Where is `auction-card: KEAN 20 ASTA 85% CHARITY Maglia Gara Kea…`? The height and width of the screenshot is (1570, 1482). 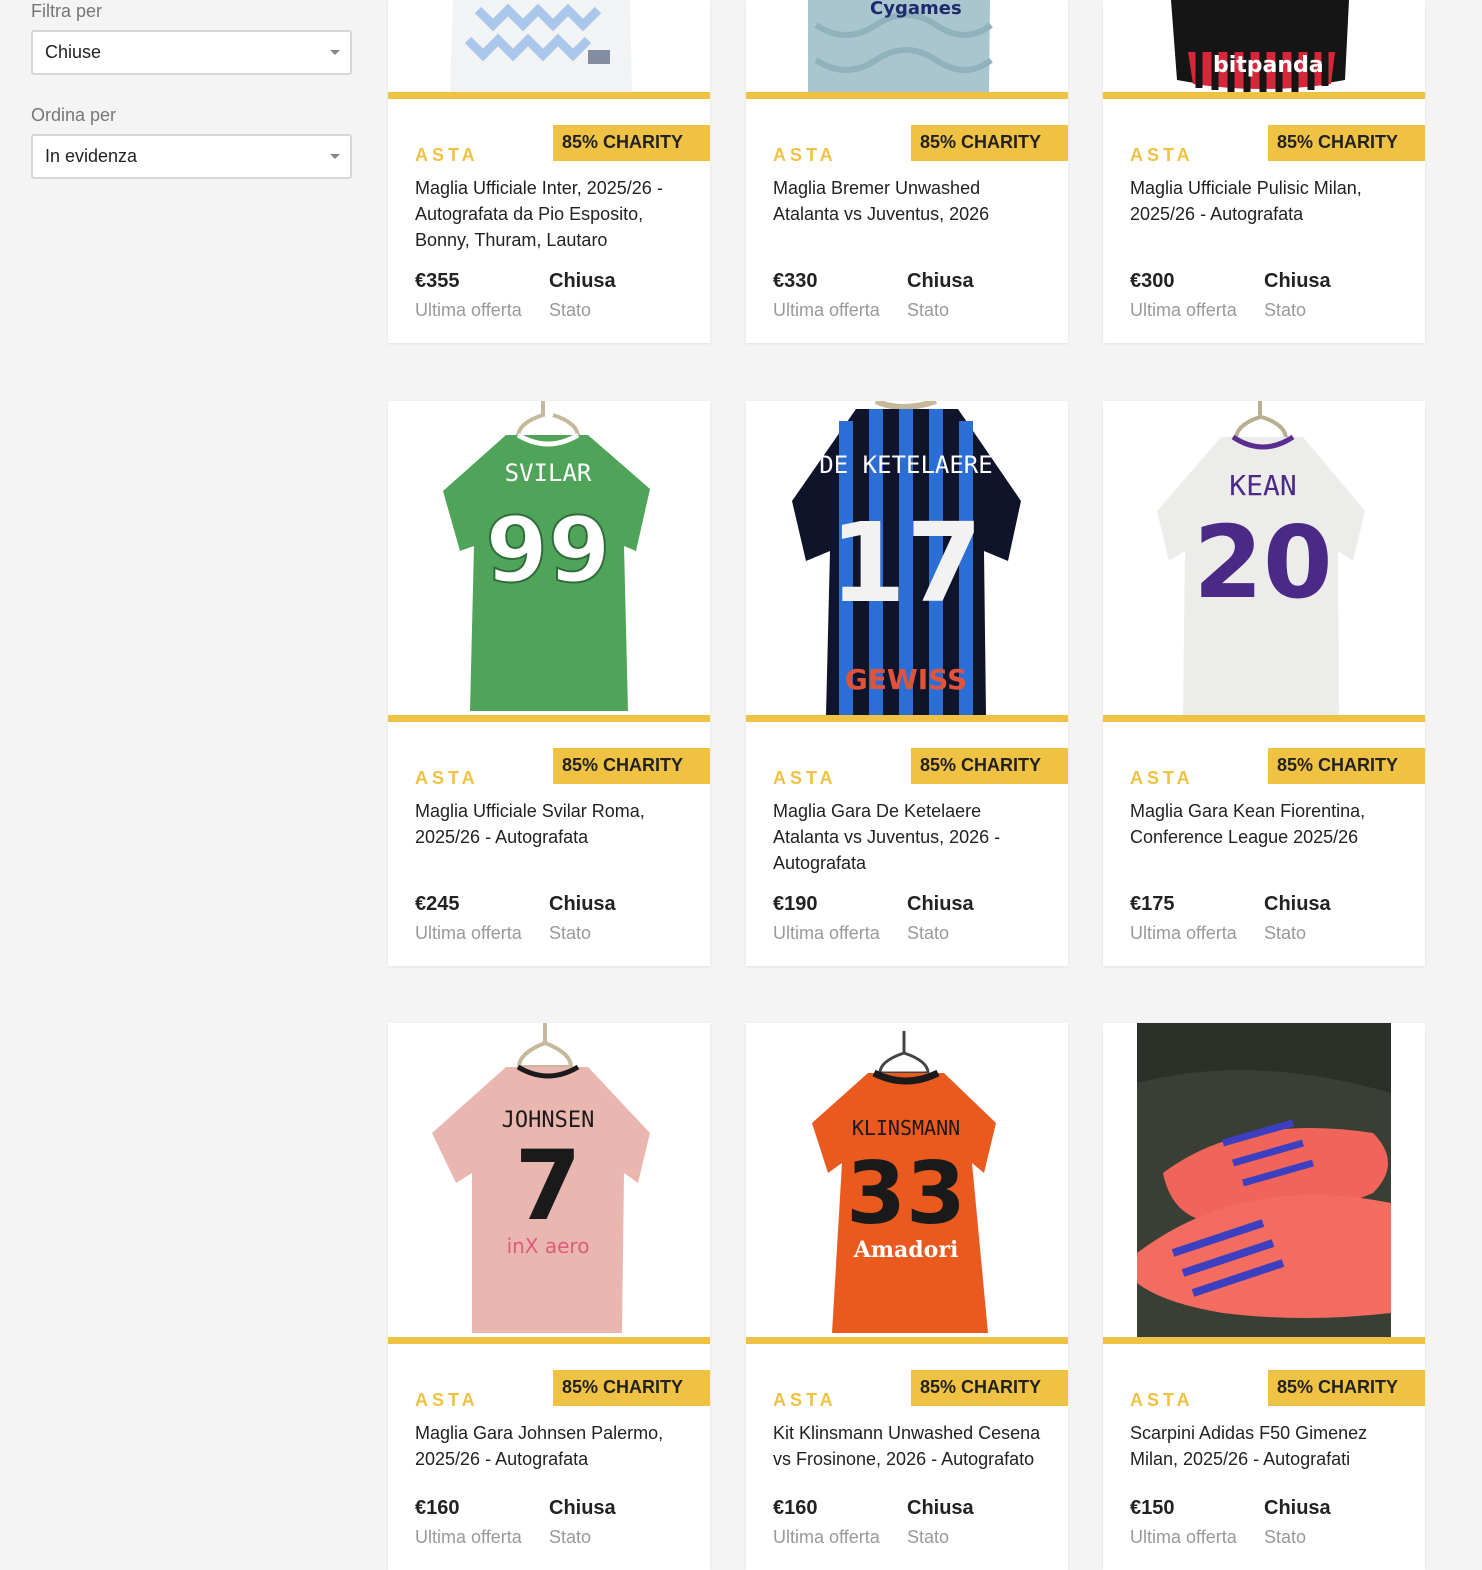
auction-card: KEAN 20 ASTA 85% CHARITY Maglia Gara Kea… is located at coordinates (1264, 683).